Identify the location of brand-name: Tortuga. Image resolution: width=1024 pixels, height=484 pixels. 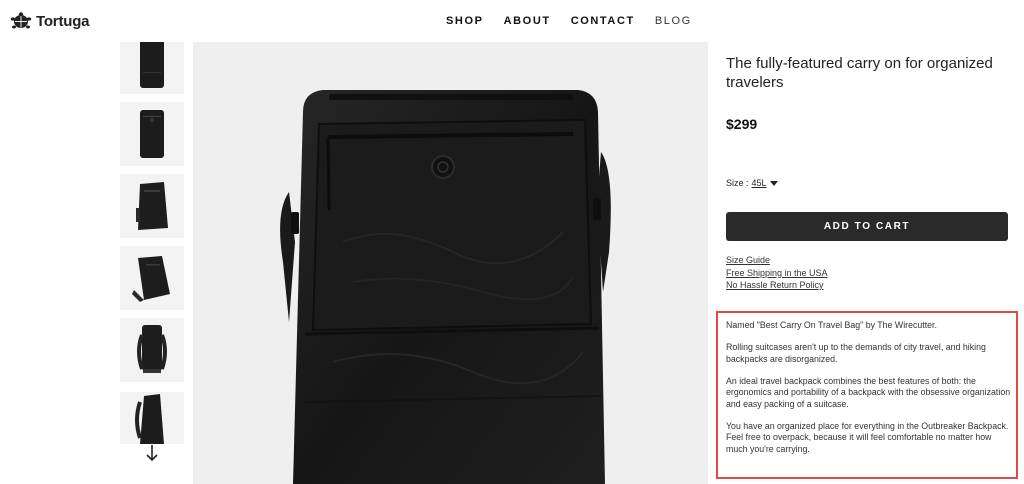
(63, 21).